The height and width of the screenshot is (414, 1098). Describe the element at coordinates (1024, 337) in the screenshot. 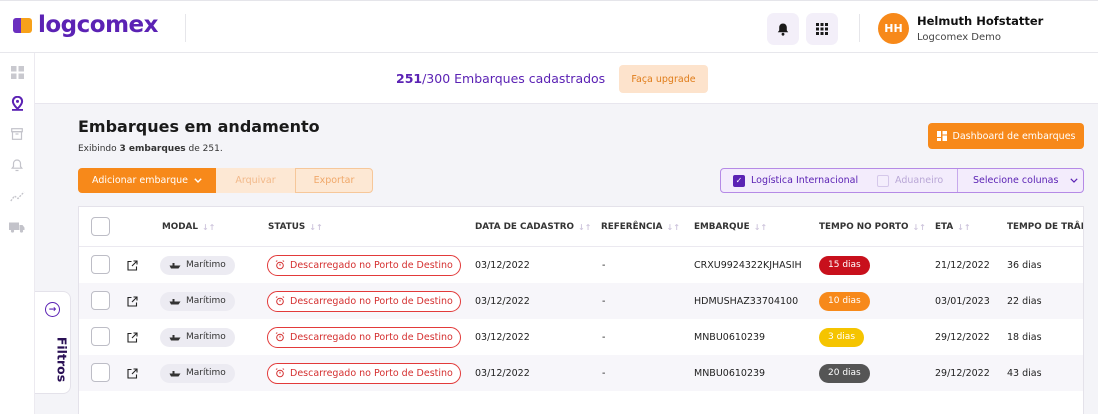

I see `tempo-transito-cell: 18 dias` at that location.